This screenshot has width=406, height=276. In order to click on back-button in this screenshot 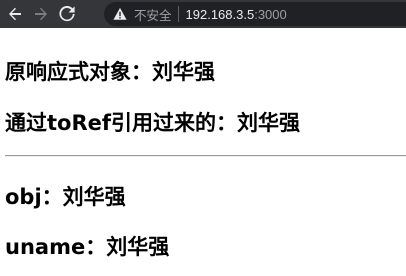, I will do `click(15, 14)`.